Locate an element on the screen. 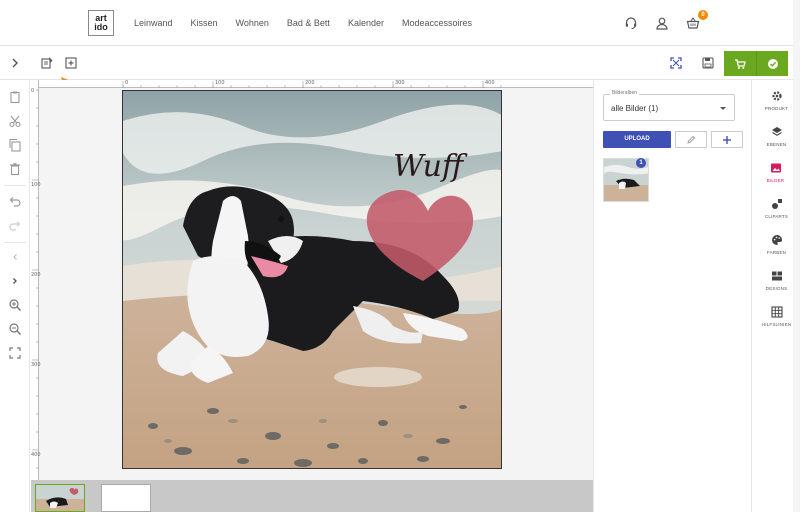  designs-icon is located at coordinates (776, 276).